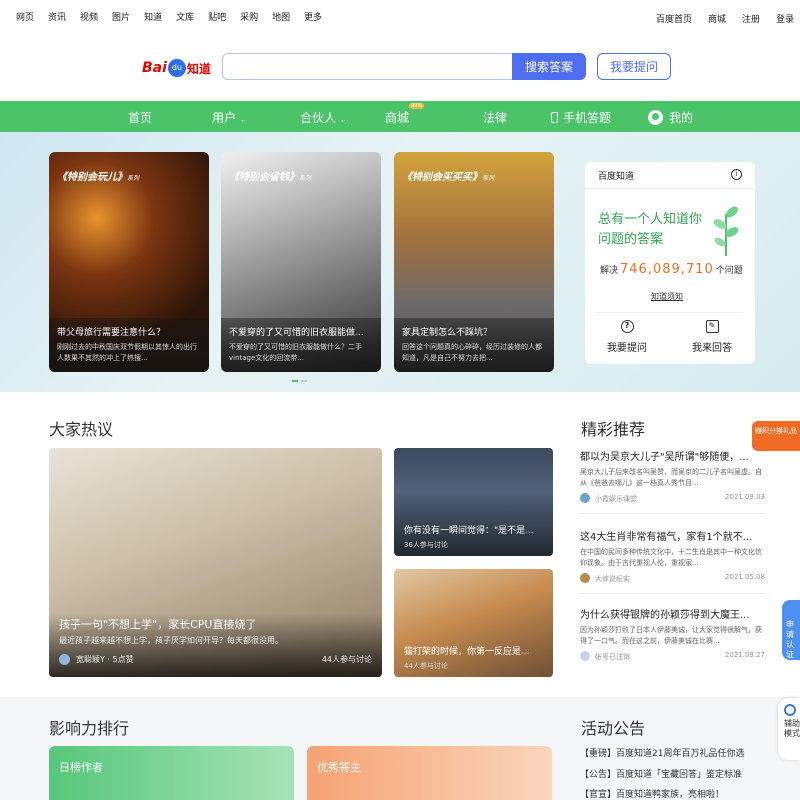 This screenshot has height=800, width=800. Describe the element at coordinates (627, 337) in the screenshot. I see `panel-ask-button: ? 我要提问` at that location.